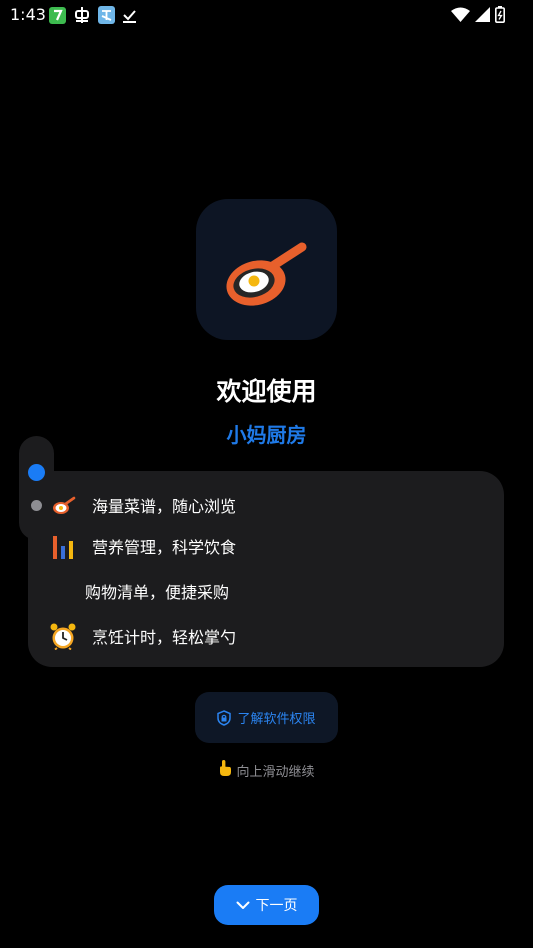 The width and height of the screenshot is (533, 948). Describe the element at coordinates (36, 505) in the screenshot. I see `page-dot-inactive` at that location.